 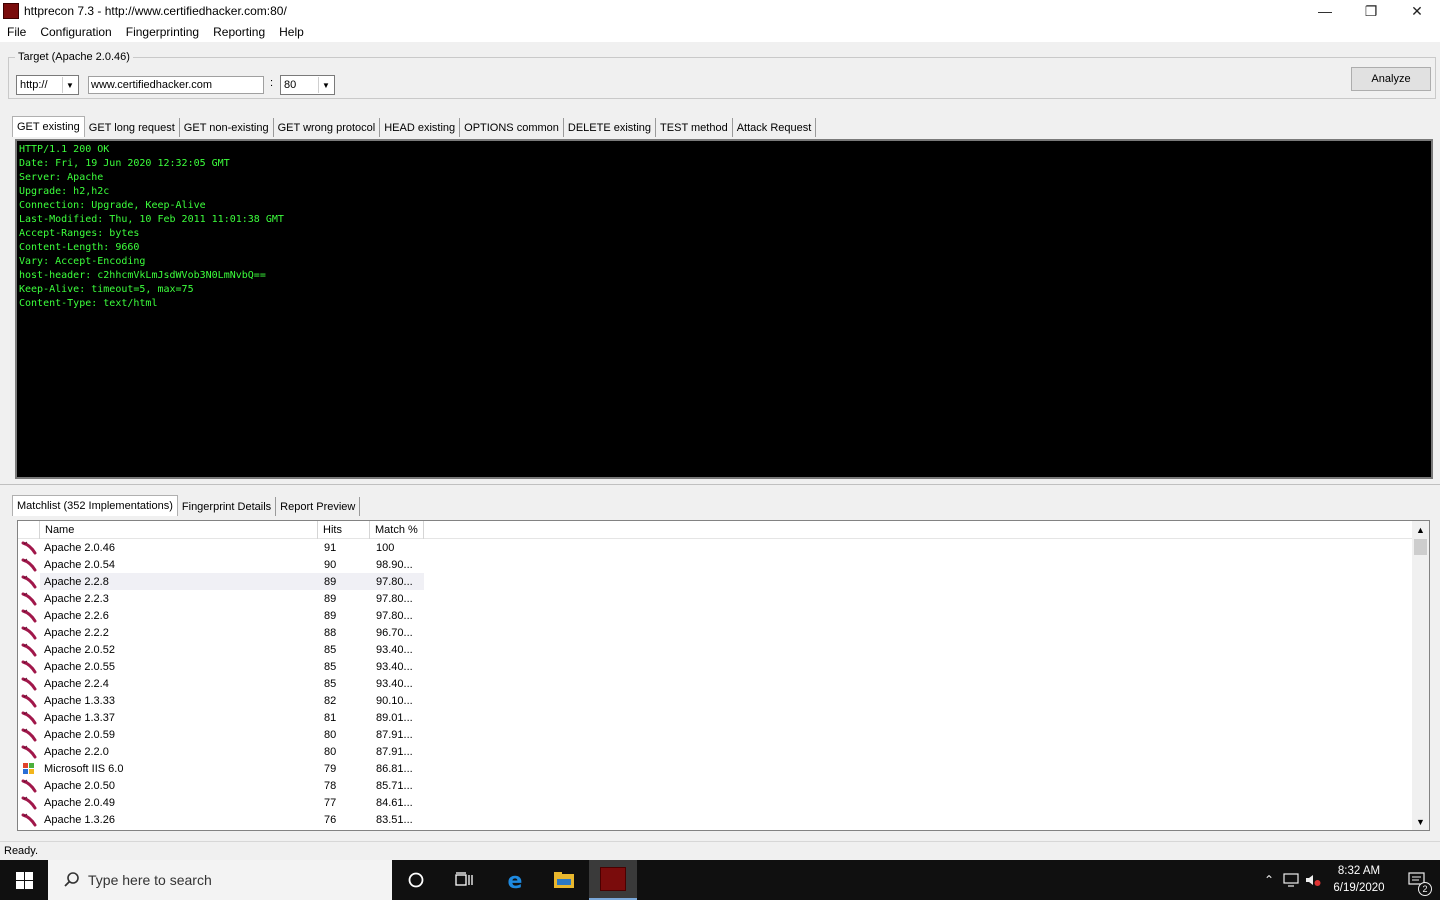 What do you see at coordinates (79, 564) in the screenshot?
I see `row-name: Apache 2.0.54` at bounding box center [79, 564].